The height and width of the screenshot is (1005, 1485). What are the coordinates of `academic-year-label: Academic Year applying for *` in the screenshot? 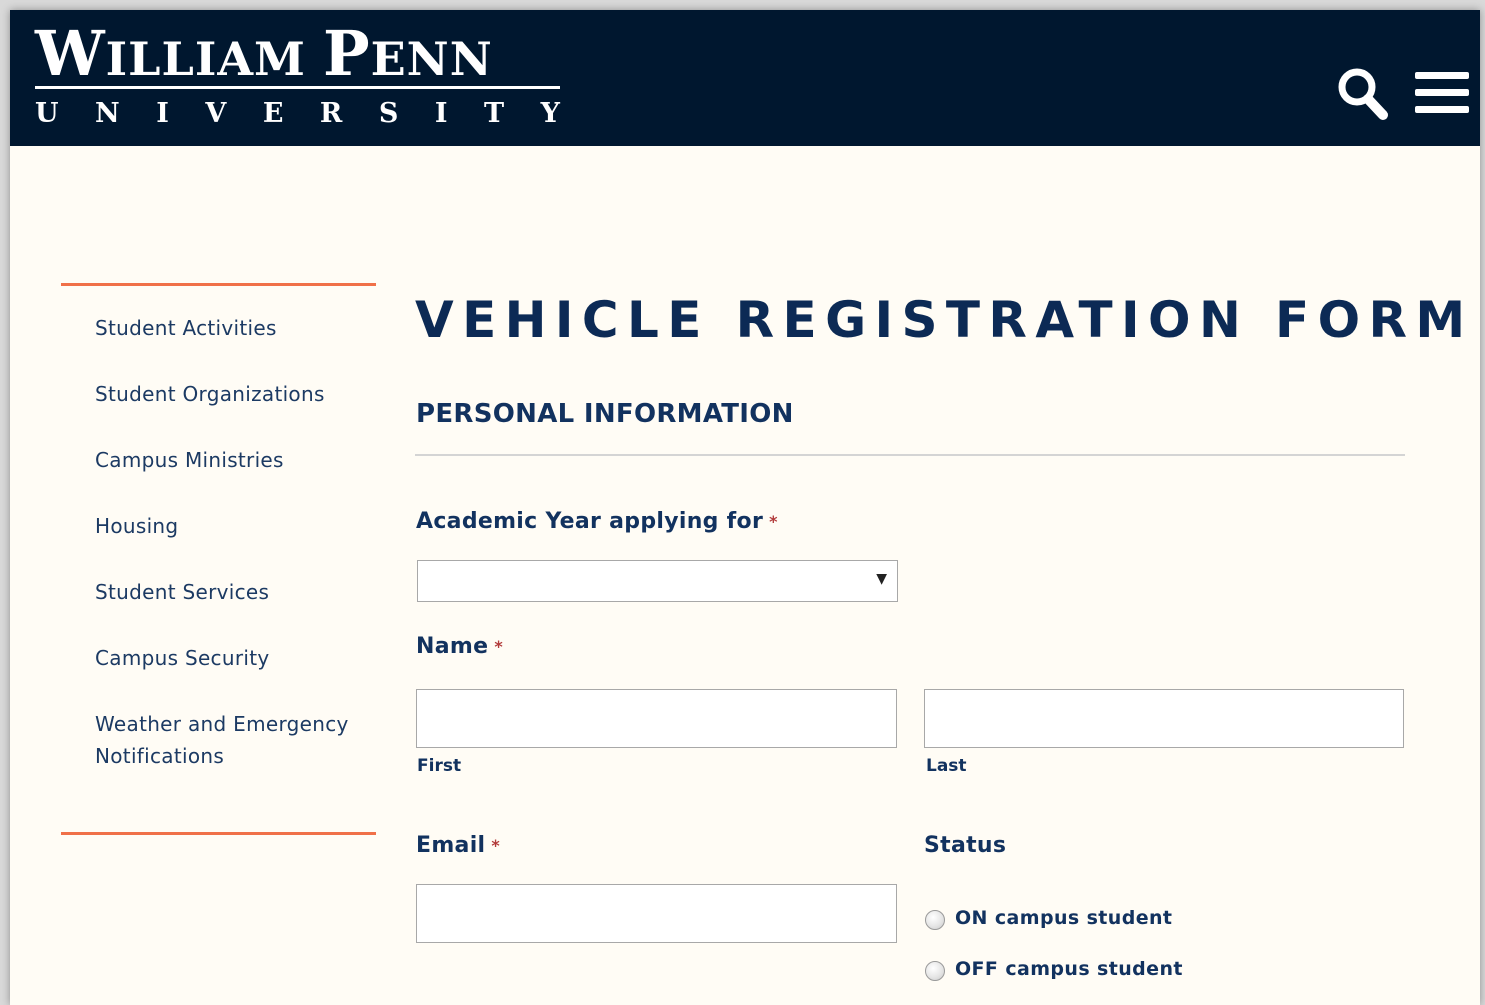 It's located at (597, 522).